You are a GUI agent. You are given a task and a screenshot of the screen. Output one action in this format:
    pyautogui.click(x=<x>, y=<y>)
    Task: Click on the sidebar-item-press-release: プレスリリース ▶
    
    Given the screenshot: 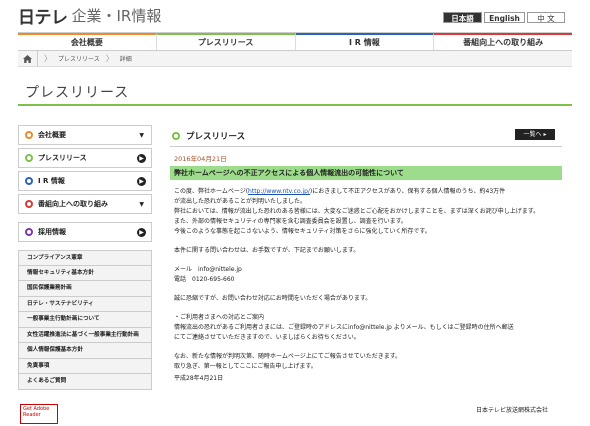 What is the action you would take?
    pyautogui.click(x=85, y=158)
    